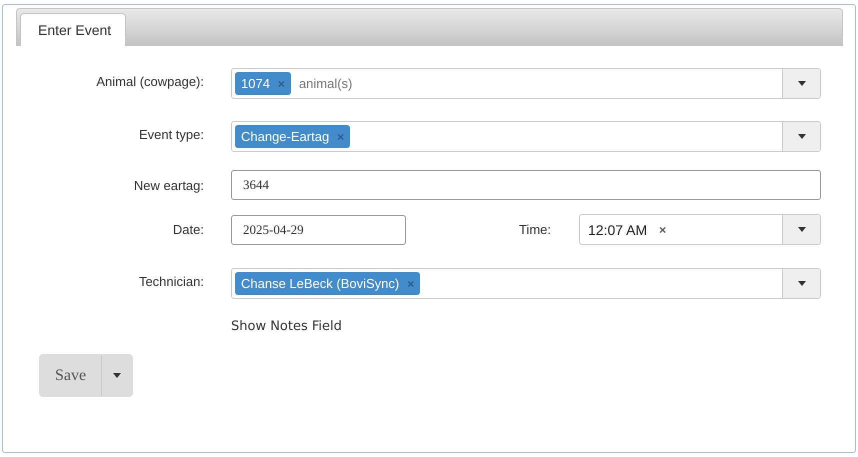 The width and height of the screenshot is (858, 457). Describe the element at coordinates (168, 185) in the screenshot. I see `field-label: New eartag:` at that location.